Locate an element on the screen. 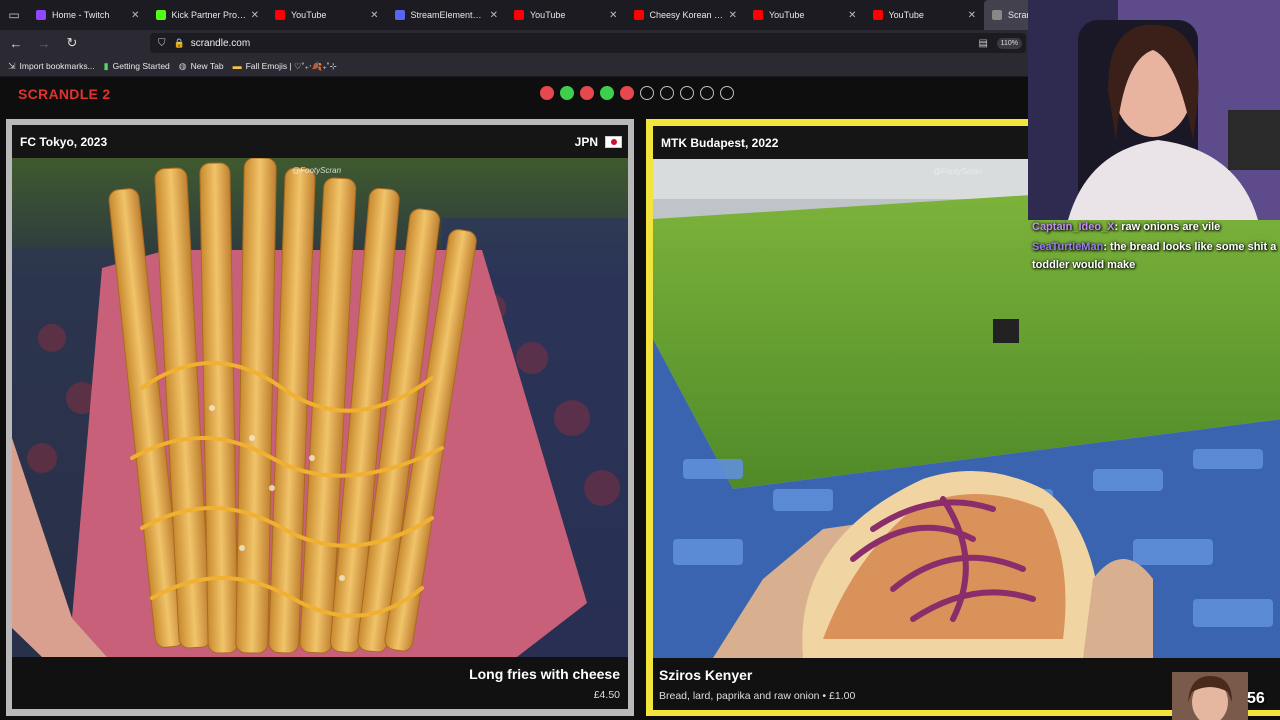 Image resolution: width=1280 pixels, height=720 pixels. browser-tab: Home - Twitch ✕ is located at coordinates (88, 15).